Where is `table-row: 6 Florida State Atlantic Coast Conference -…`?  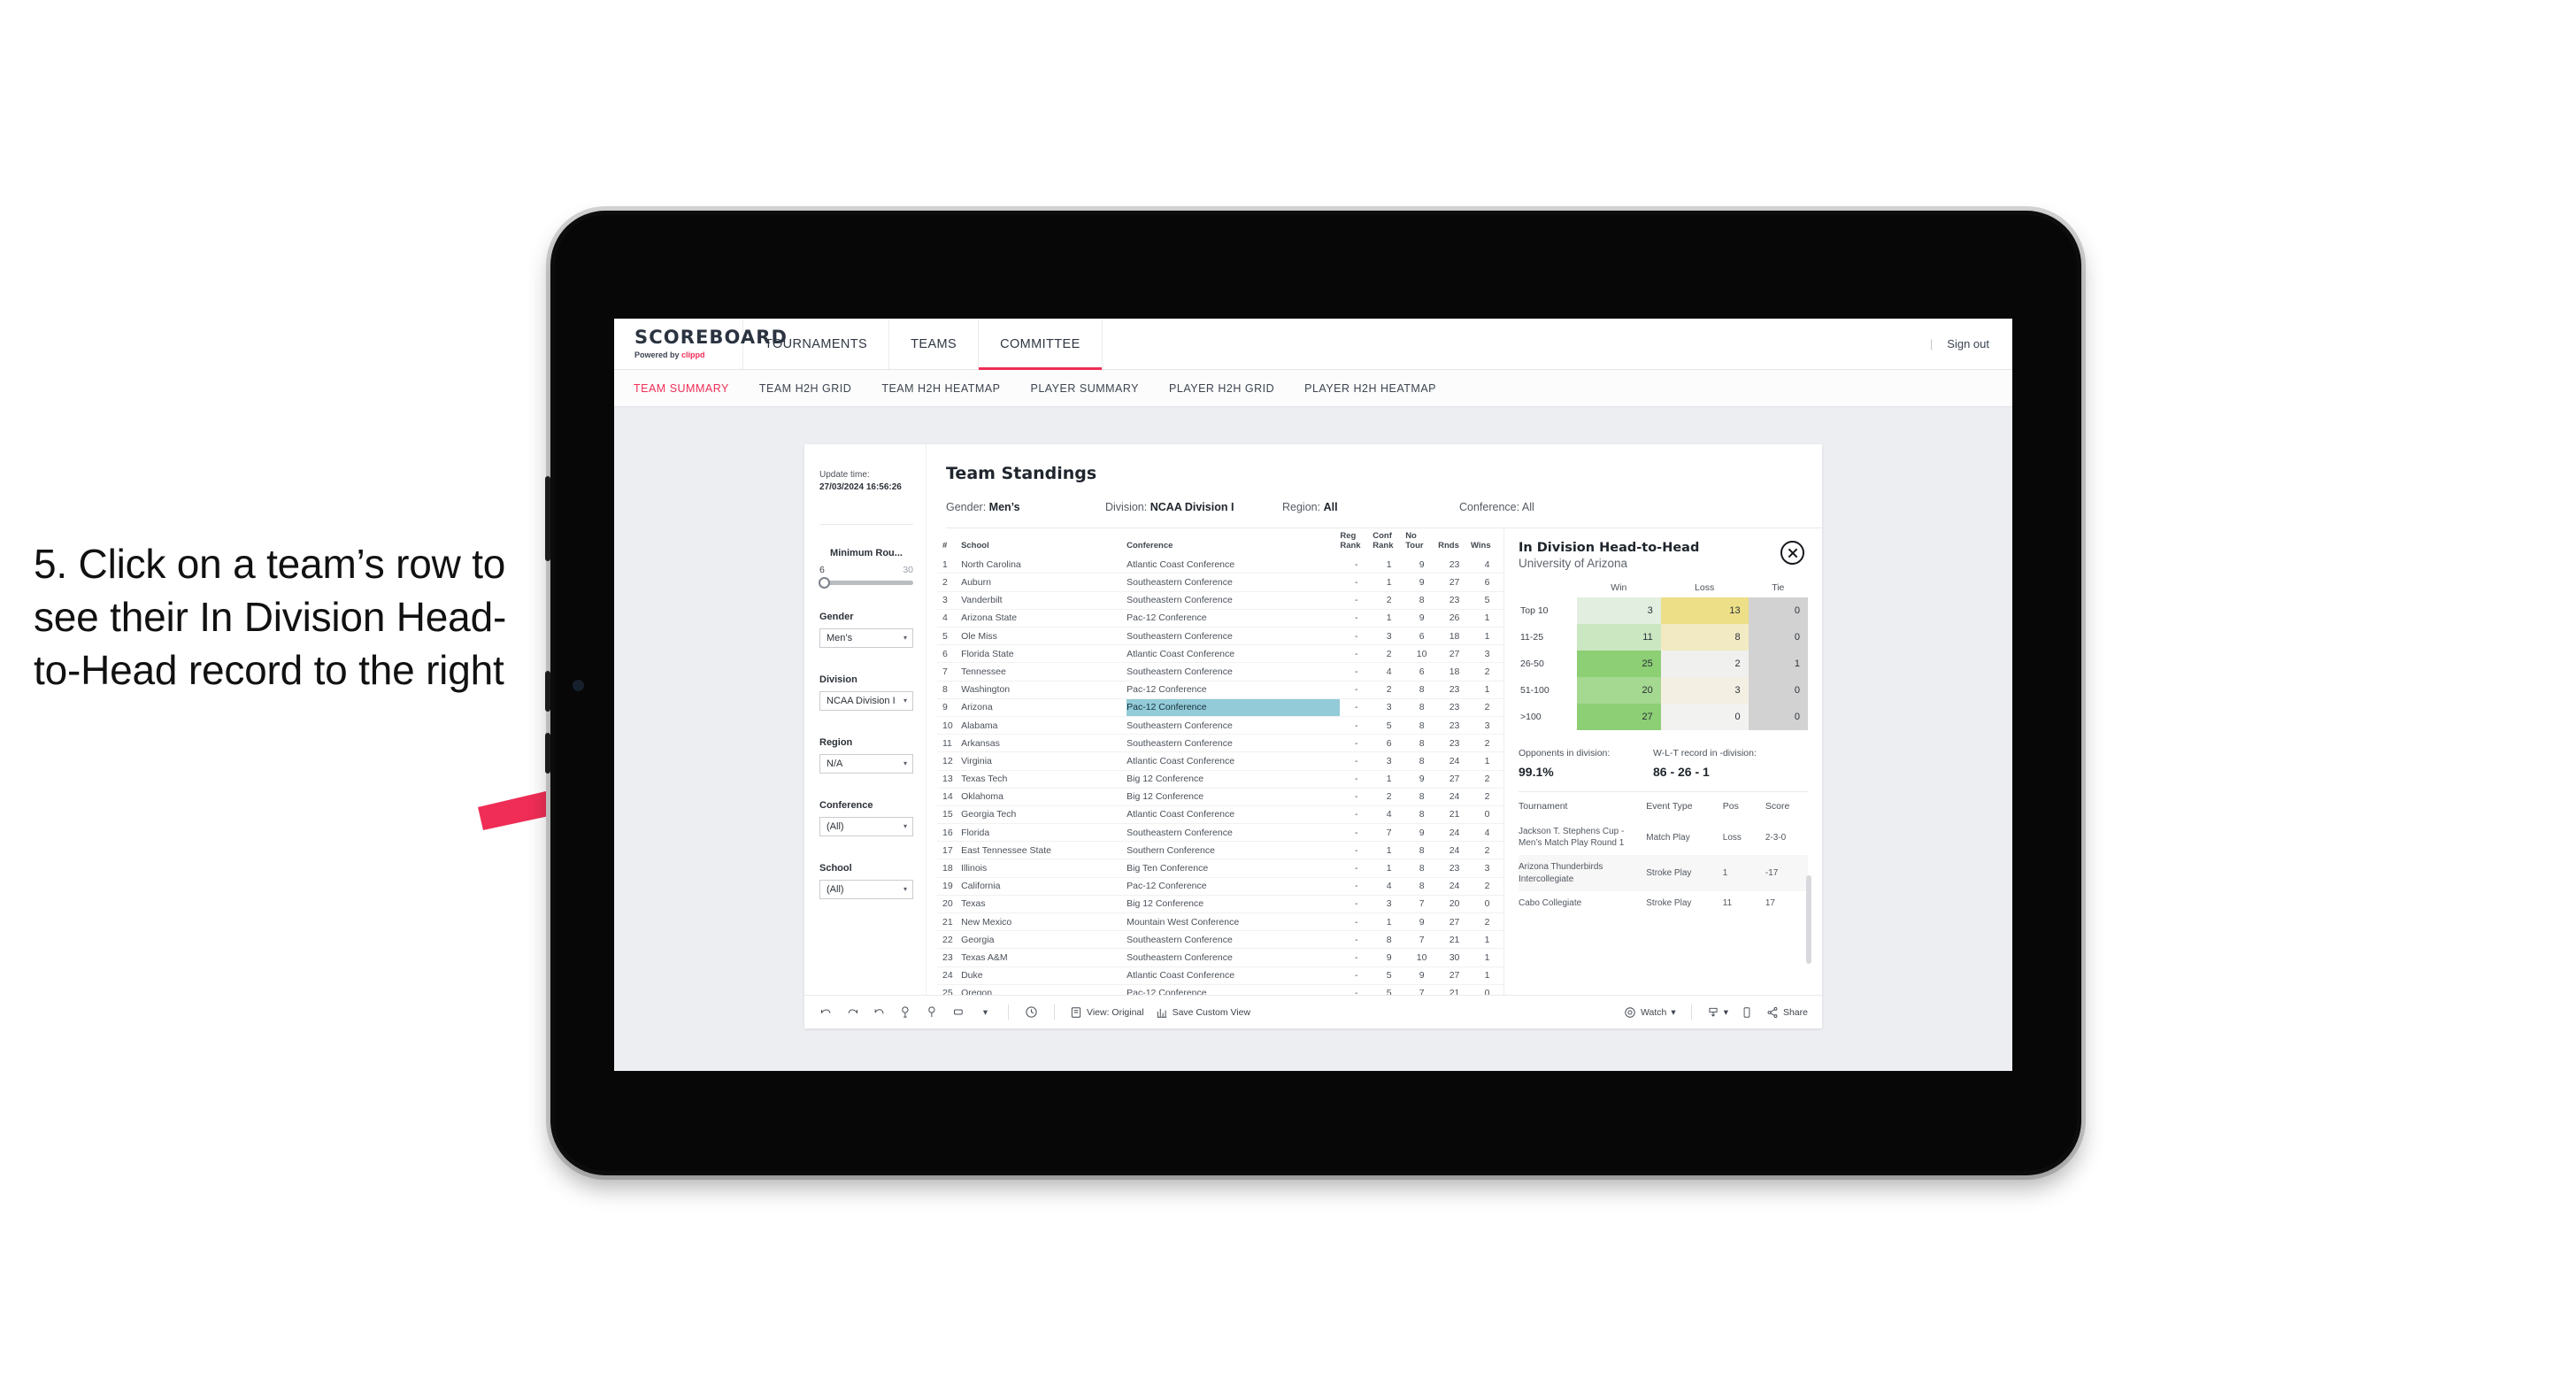 table-row: 6 Florida State Atlantic Coast Conference -… is located at coordinates (1220, 654).